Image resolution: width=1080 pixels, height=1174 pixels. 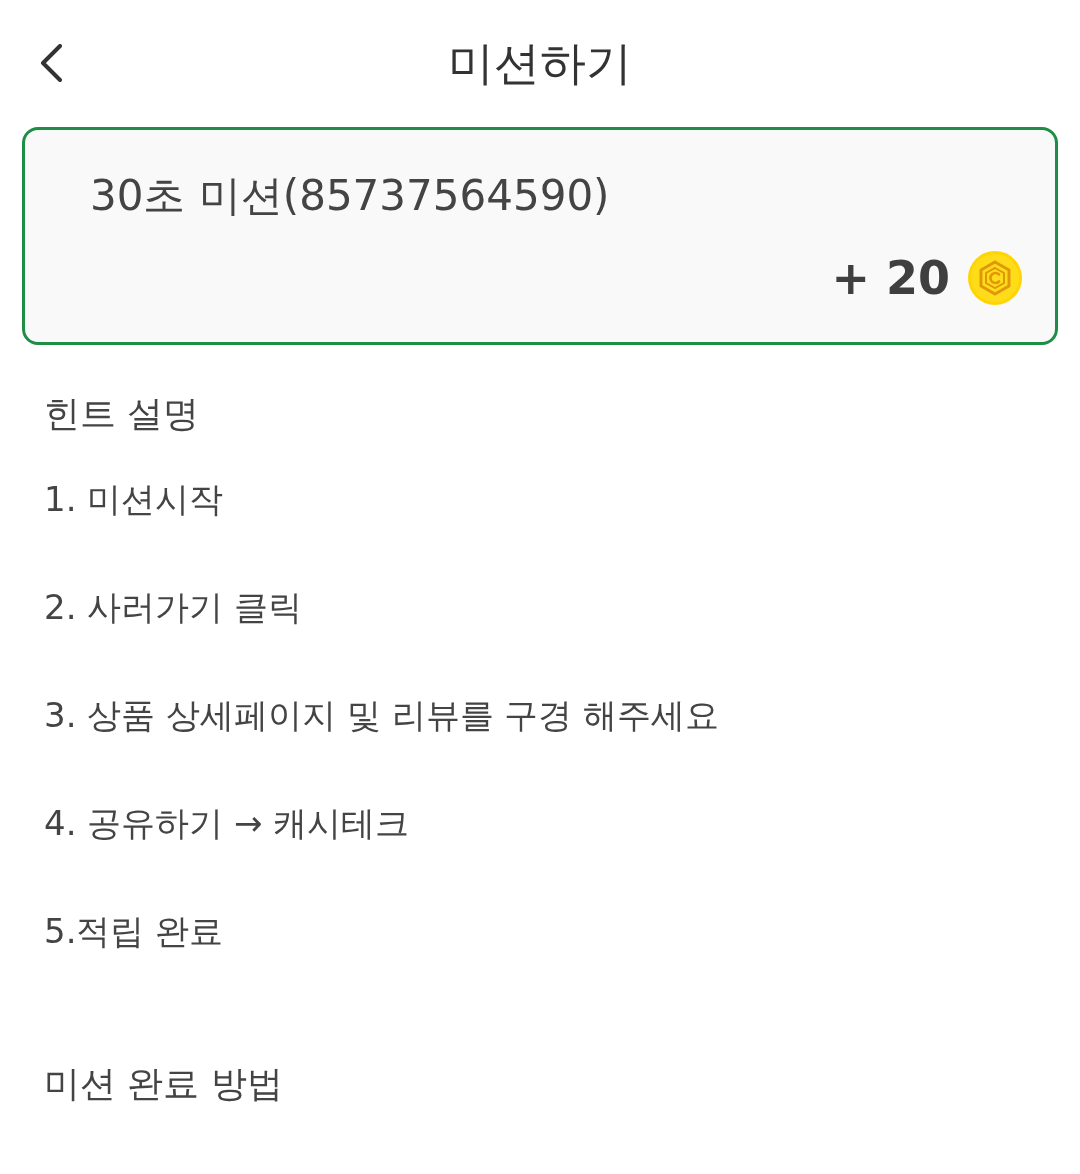 What do you see at coordinates (173, 607) in the screenshot?
I see `step-text: 2. 사러가기 클릭` at bounding box center [173, 607].